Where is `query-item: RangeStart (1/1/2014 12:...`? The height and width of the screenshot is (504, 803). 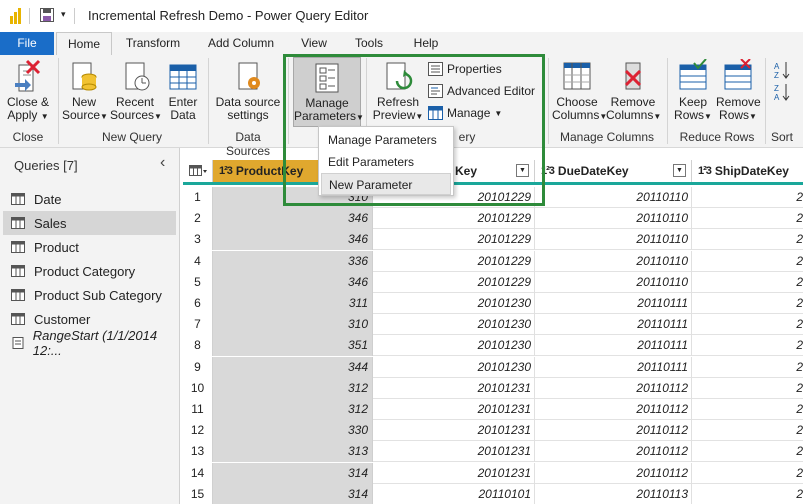
query-item: RangeStart (1/1/2014 12:... is located at coordinates (89, 343).